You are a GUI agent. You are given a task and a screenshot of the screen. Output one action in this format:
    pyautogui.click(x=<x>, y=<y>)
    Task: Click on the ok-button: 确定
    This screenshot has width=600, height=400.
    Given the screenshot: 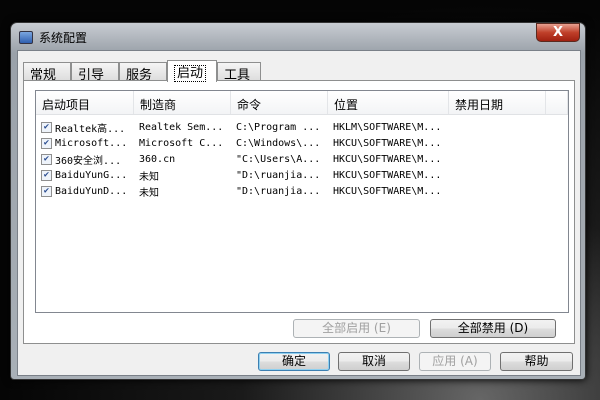 What is the action you would take?
    pyautogui.click(x=294, y=361)
    